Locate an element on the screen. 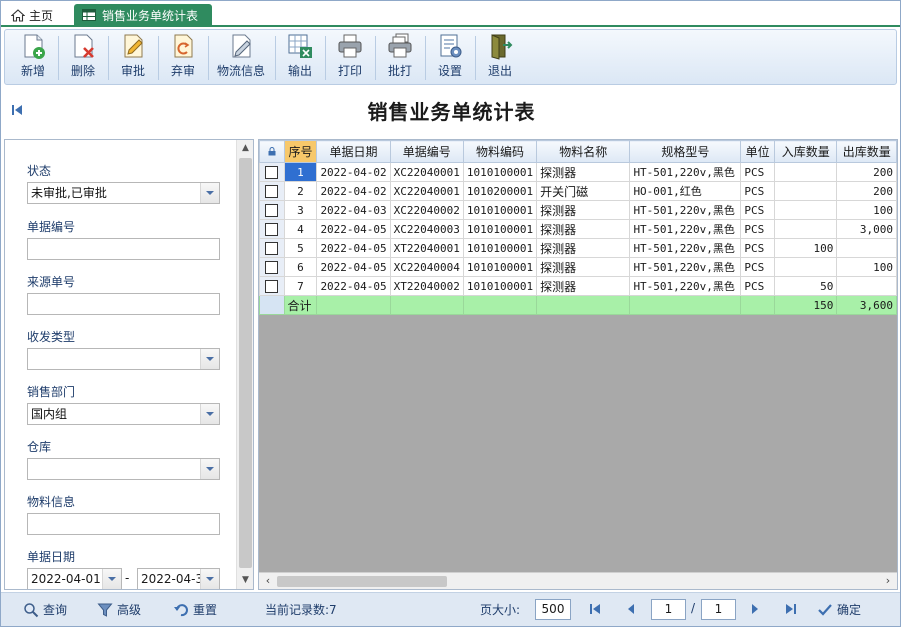 Image resolution: width=901 pixels, height=627 pixels. scroll-up-icon: ▲ is located at coordinates (245, 148).